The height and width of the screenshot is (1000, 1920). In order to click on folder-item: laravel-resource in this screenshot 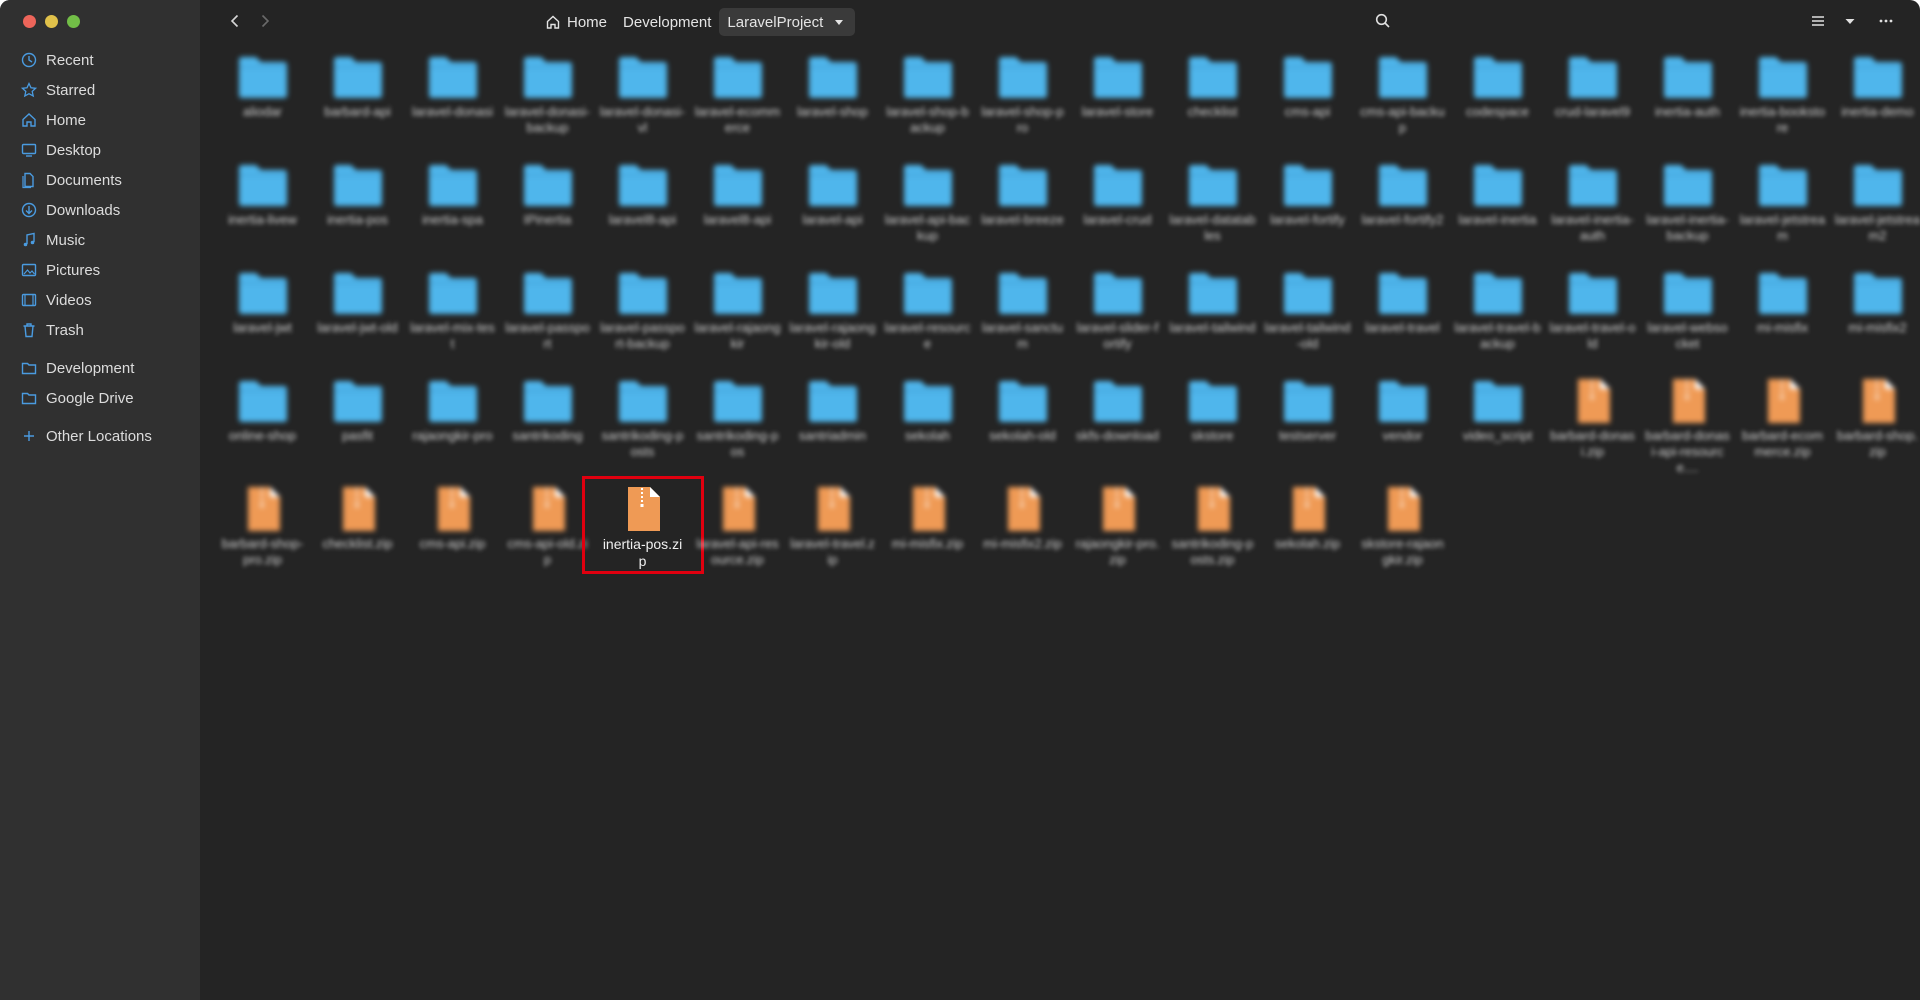, I will do `click(927, 320)`.